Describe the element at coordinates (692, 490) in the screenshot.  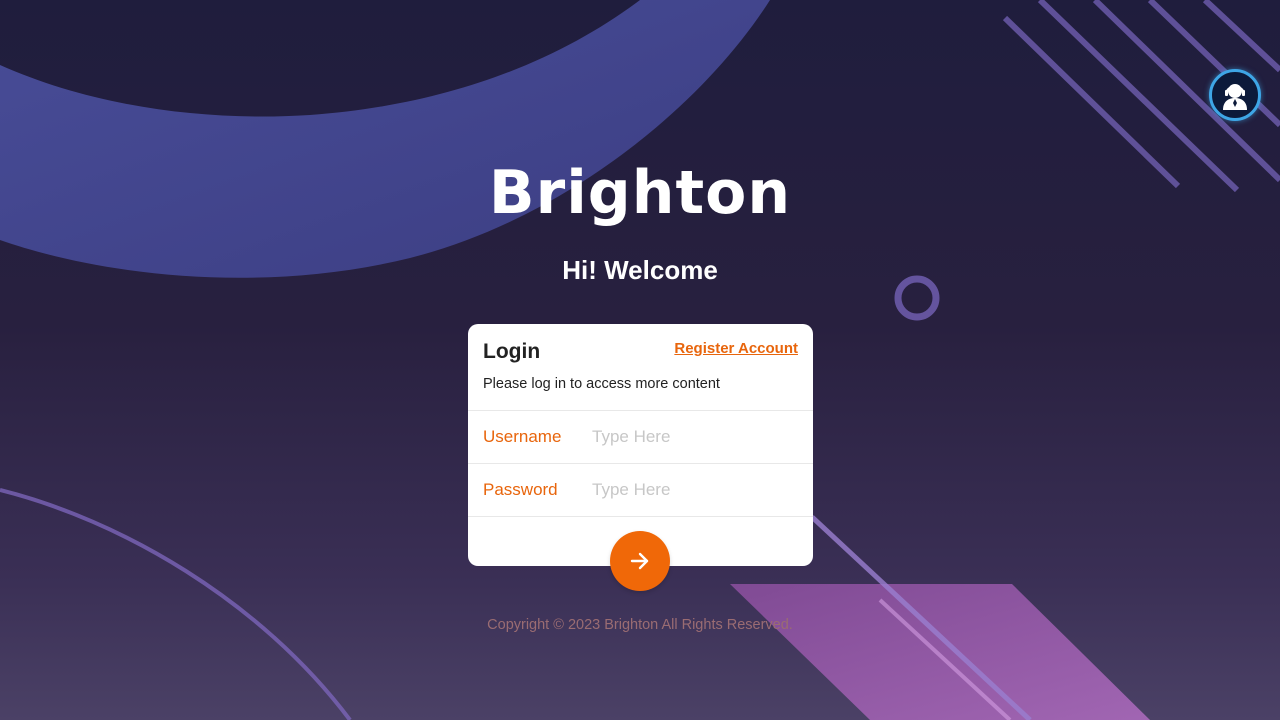
I see `password-input` at that location.